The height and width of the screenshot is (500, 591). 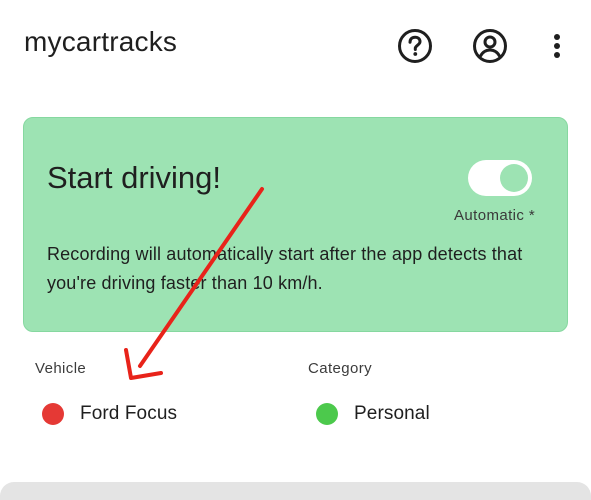 What do you see at coordinates (101, 41) in the screenshot?
I see `app-title: mycartracks` at bounding box center [101, 41].